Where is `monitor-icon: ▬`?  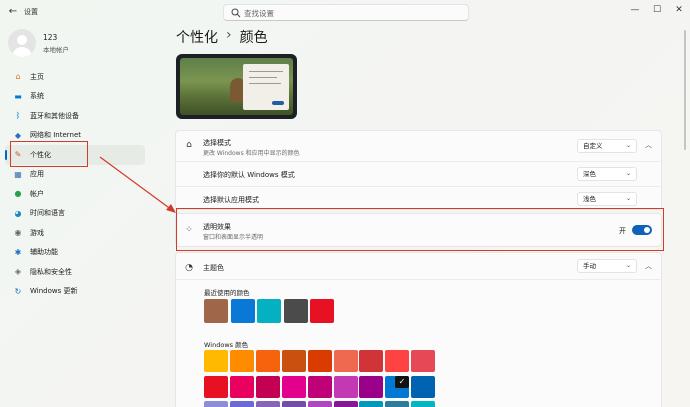 monitor-icon: ▬ is located at coordinates (18, 96).